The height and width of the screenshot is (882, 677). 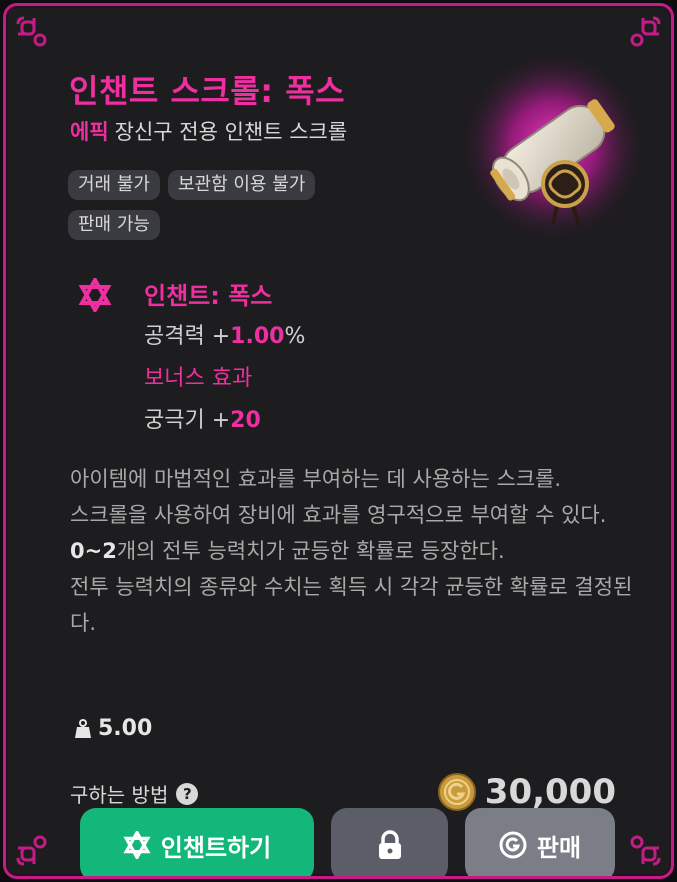 I want to click on item-subtitle: 에픽 장신구 전용 인챈트 스크롤, so click(x=208, y=131).